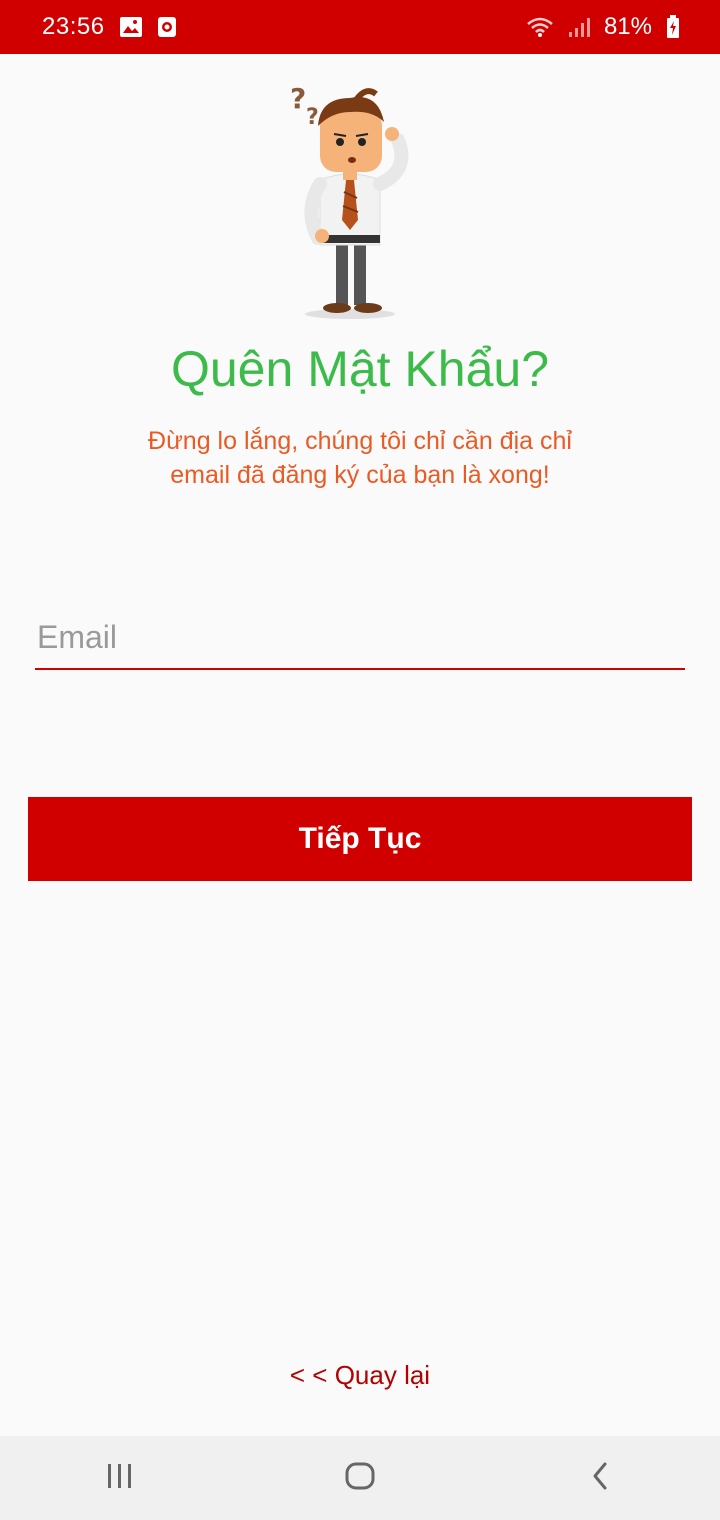 Image resolution: width=720 pixels, height=1520 pixels. I want to click on status-left: 23:56, so click(109, 27).